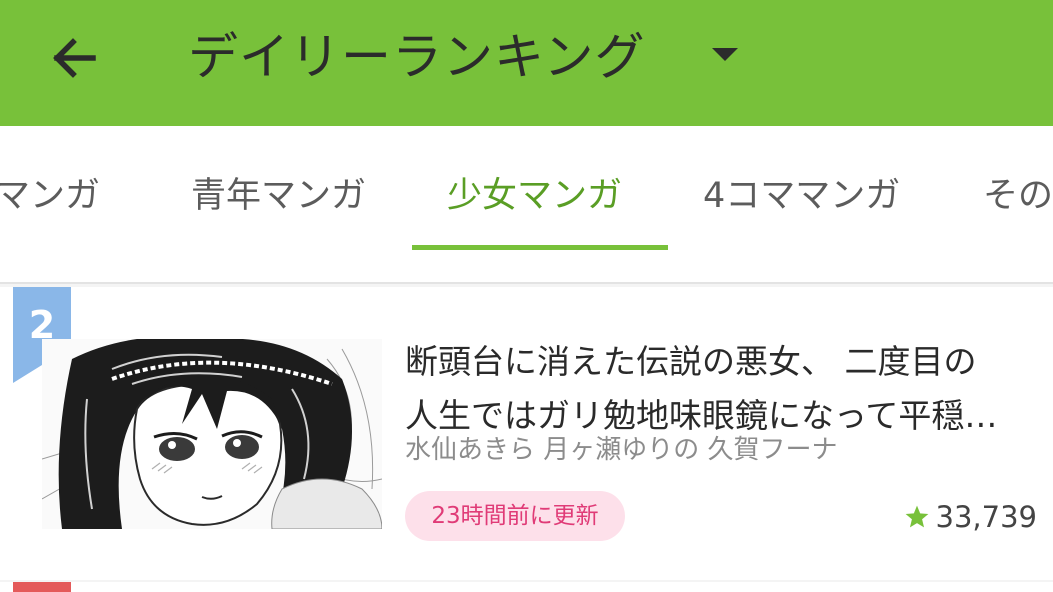 The height and width of the screenshot is (592, 1053). I want to click on manga-title-line-1: 断頭台に消えた伝説の悪女、 二度目の, so click(691, 361).